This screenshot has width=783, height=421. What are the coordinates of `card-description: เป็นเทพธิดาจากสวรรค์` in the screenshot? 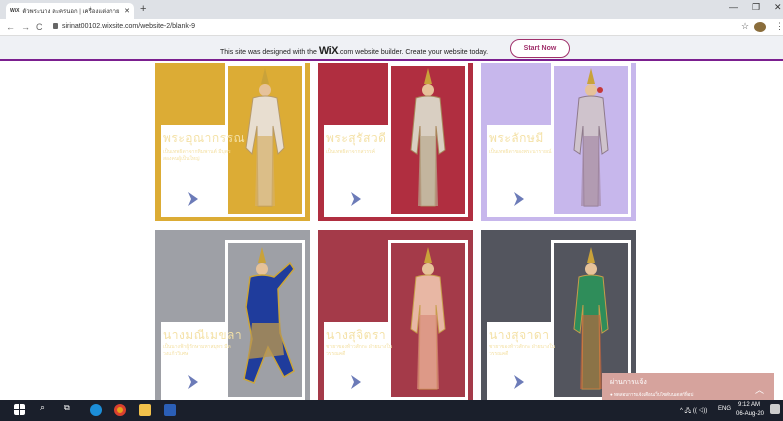 It's located at (351, 152).